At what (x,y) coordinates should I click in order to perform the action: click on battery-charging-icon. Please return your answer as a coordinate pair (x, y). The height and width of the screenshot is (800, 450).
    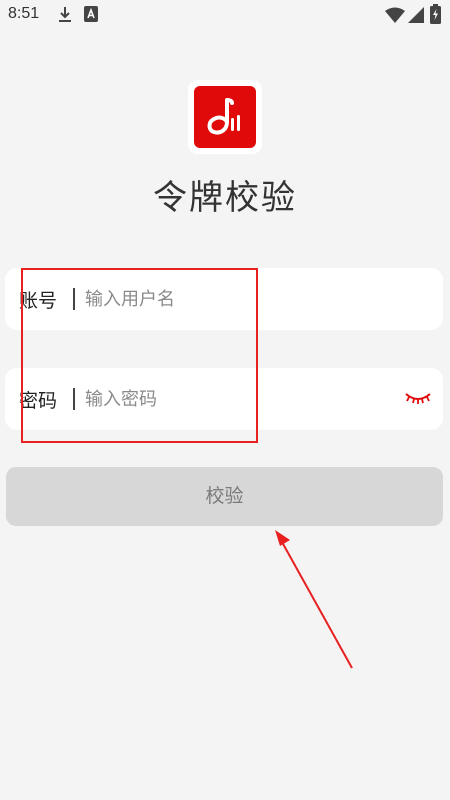
    Looking at the image, I should click on (435, 14).